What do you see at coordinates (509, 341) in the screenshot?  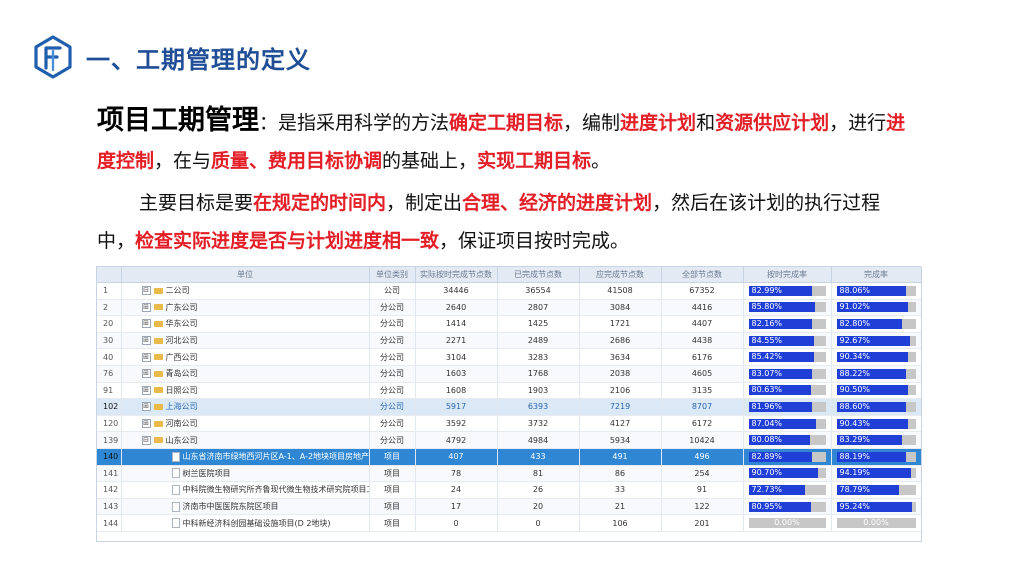 I see `table-row: 30 ⊞ 河北公司 分公司 2271 2489 2686 4438 84.55% 92.67%` at bounding box center [509, 341].